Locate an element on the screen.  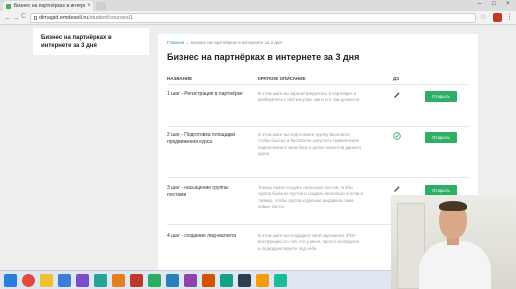
windows-start-icon is located at coordinates (10, 280).